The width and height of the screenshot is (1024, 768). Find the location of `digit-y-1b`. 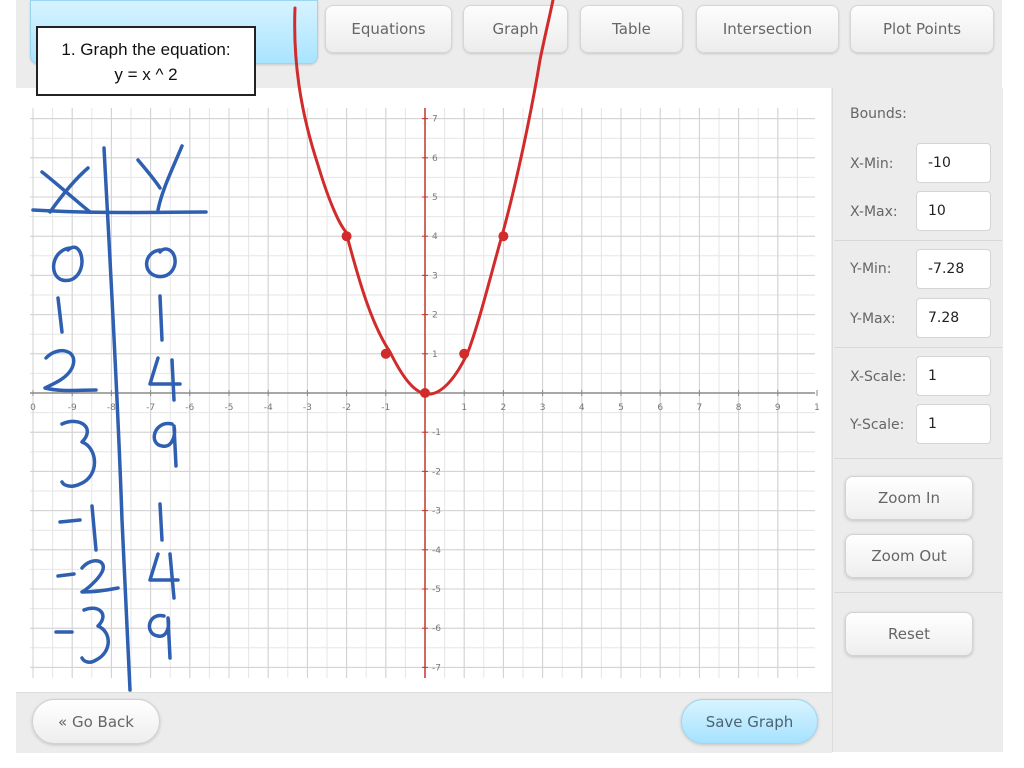

digit-y-1b is located at coordinates (161, 522).